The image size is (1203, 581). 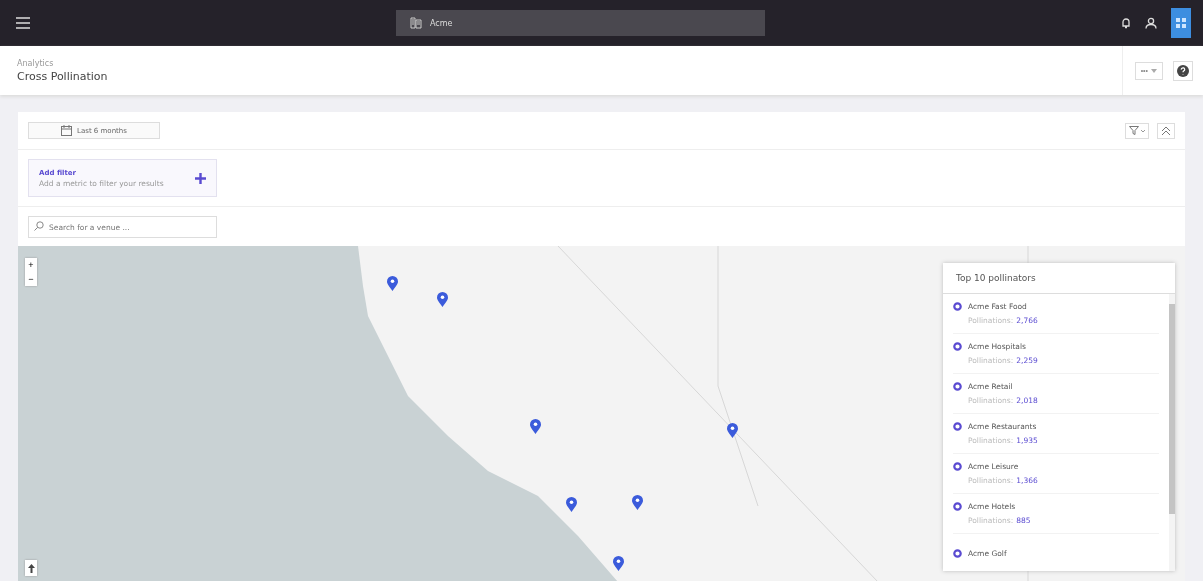 I want to click on zoom-in-button: +, so click(x=31, y=265).